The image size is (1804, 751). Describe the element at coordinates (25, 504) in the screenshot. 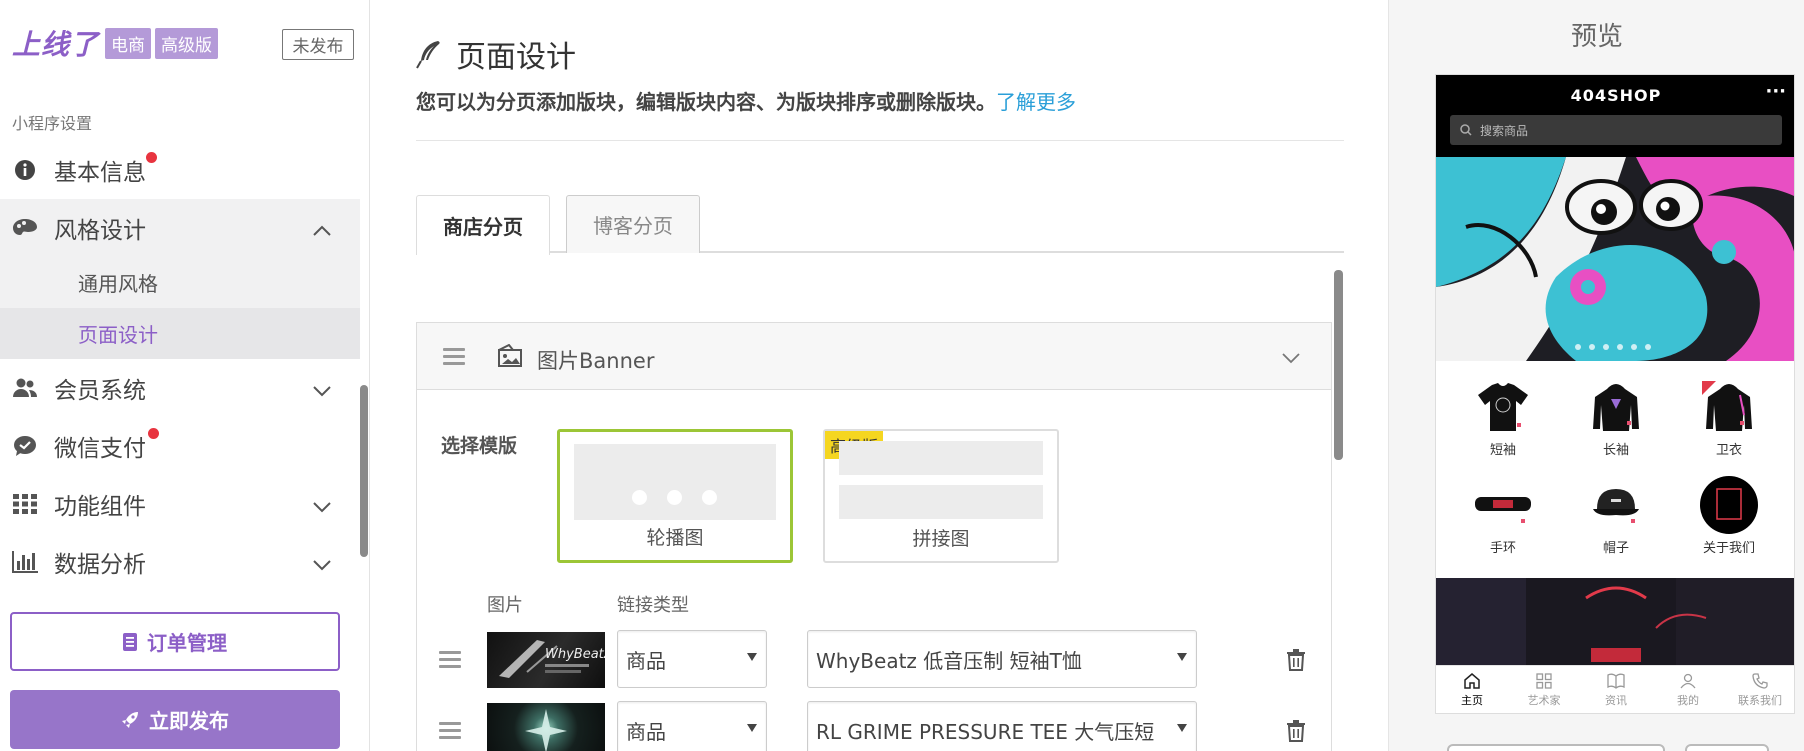

I see `grid-icon` at that location.